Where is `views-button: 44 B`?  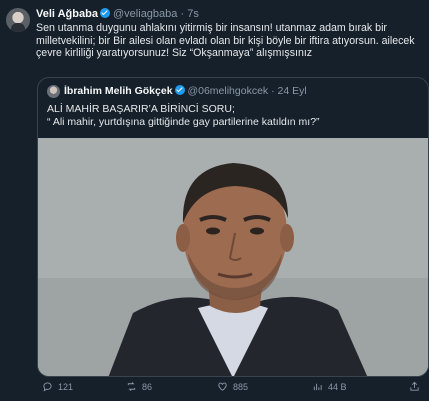 views-button: 44 B is located at coordinates (329, 386).